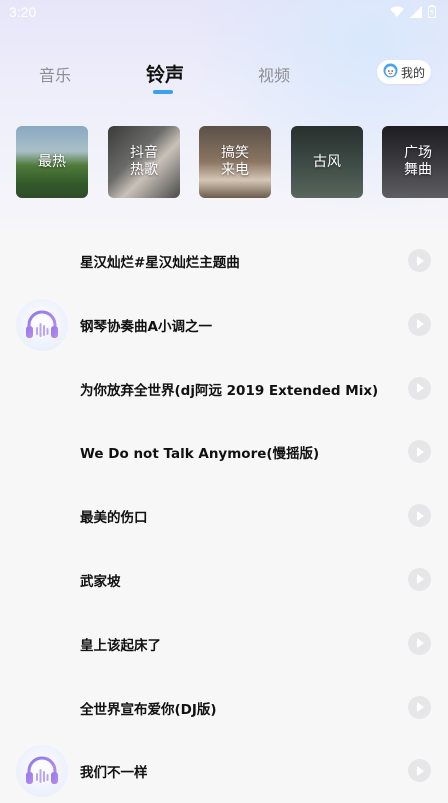 The height and width of the screenshot is (803, 448). I want to click on active-tab-indicator, so click(163, 92).